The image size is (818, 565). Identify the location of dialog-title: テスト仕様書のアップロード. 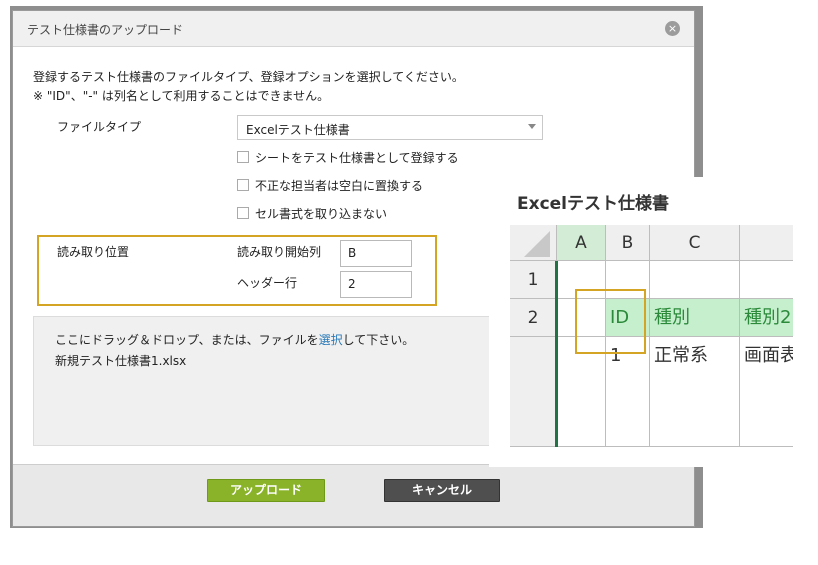
(105, 30).